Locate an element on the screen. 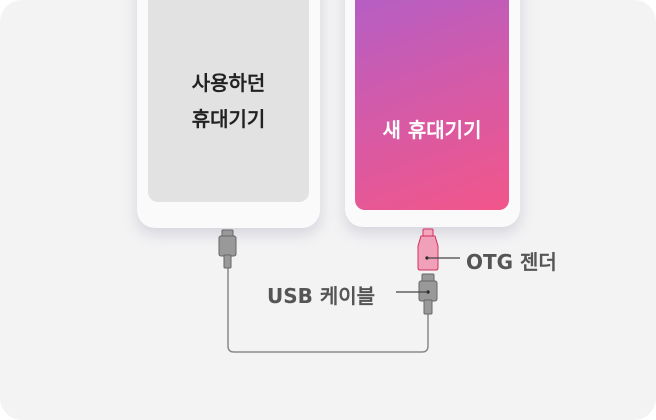  otg-gender-icon is located at coordinates (438, 249).